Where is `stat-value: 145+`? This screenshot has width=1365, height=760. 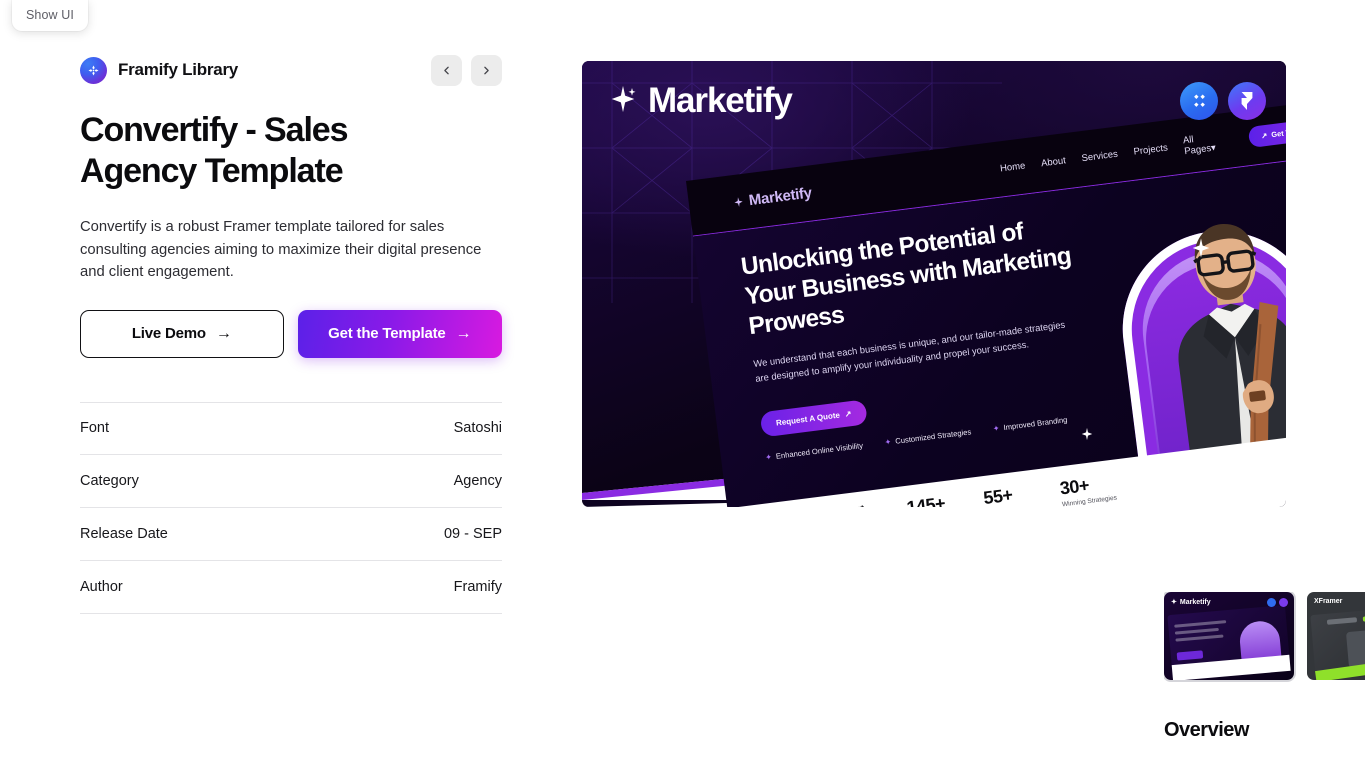
stat-value: 145+ is located at coordinates (926, 500).